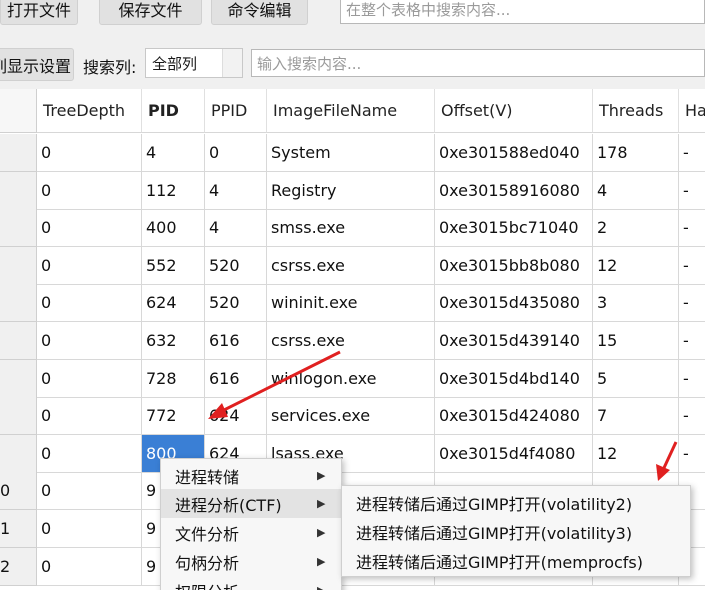 This screenshot has height=590, width=705. What do you see at coordinates (514, 266) in the screenshot?
I see `table-cell: 0xe3015bb8b080` at bounding box center [514, 266].